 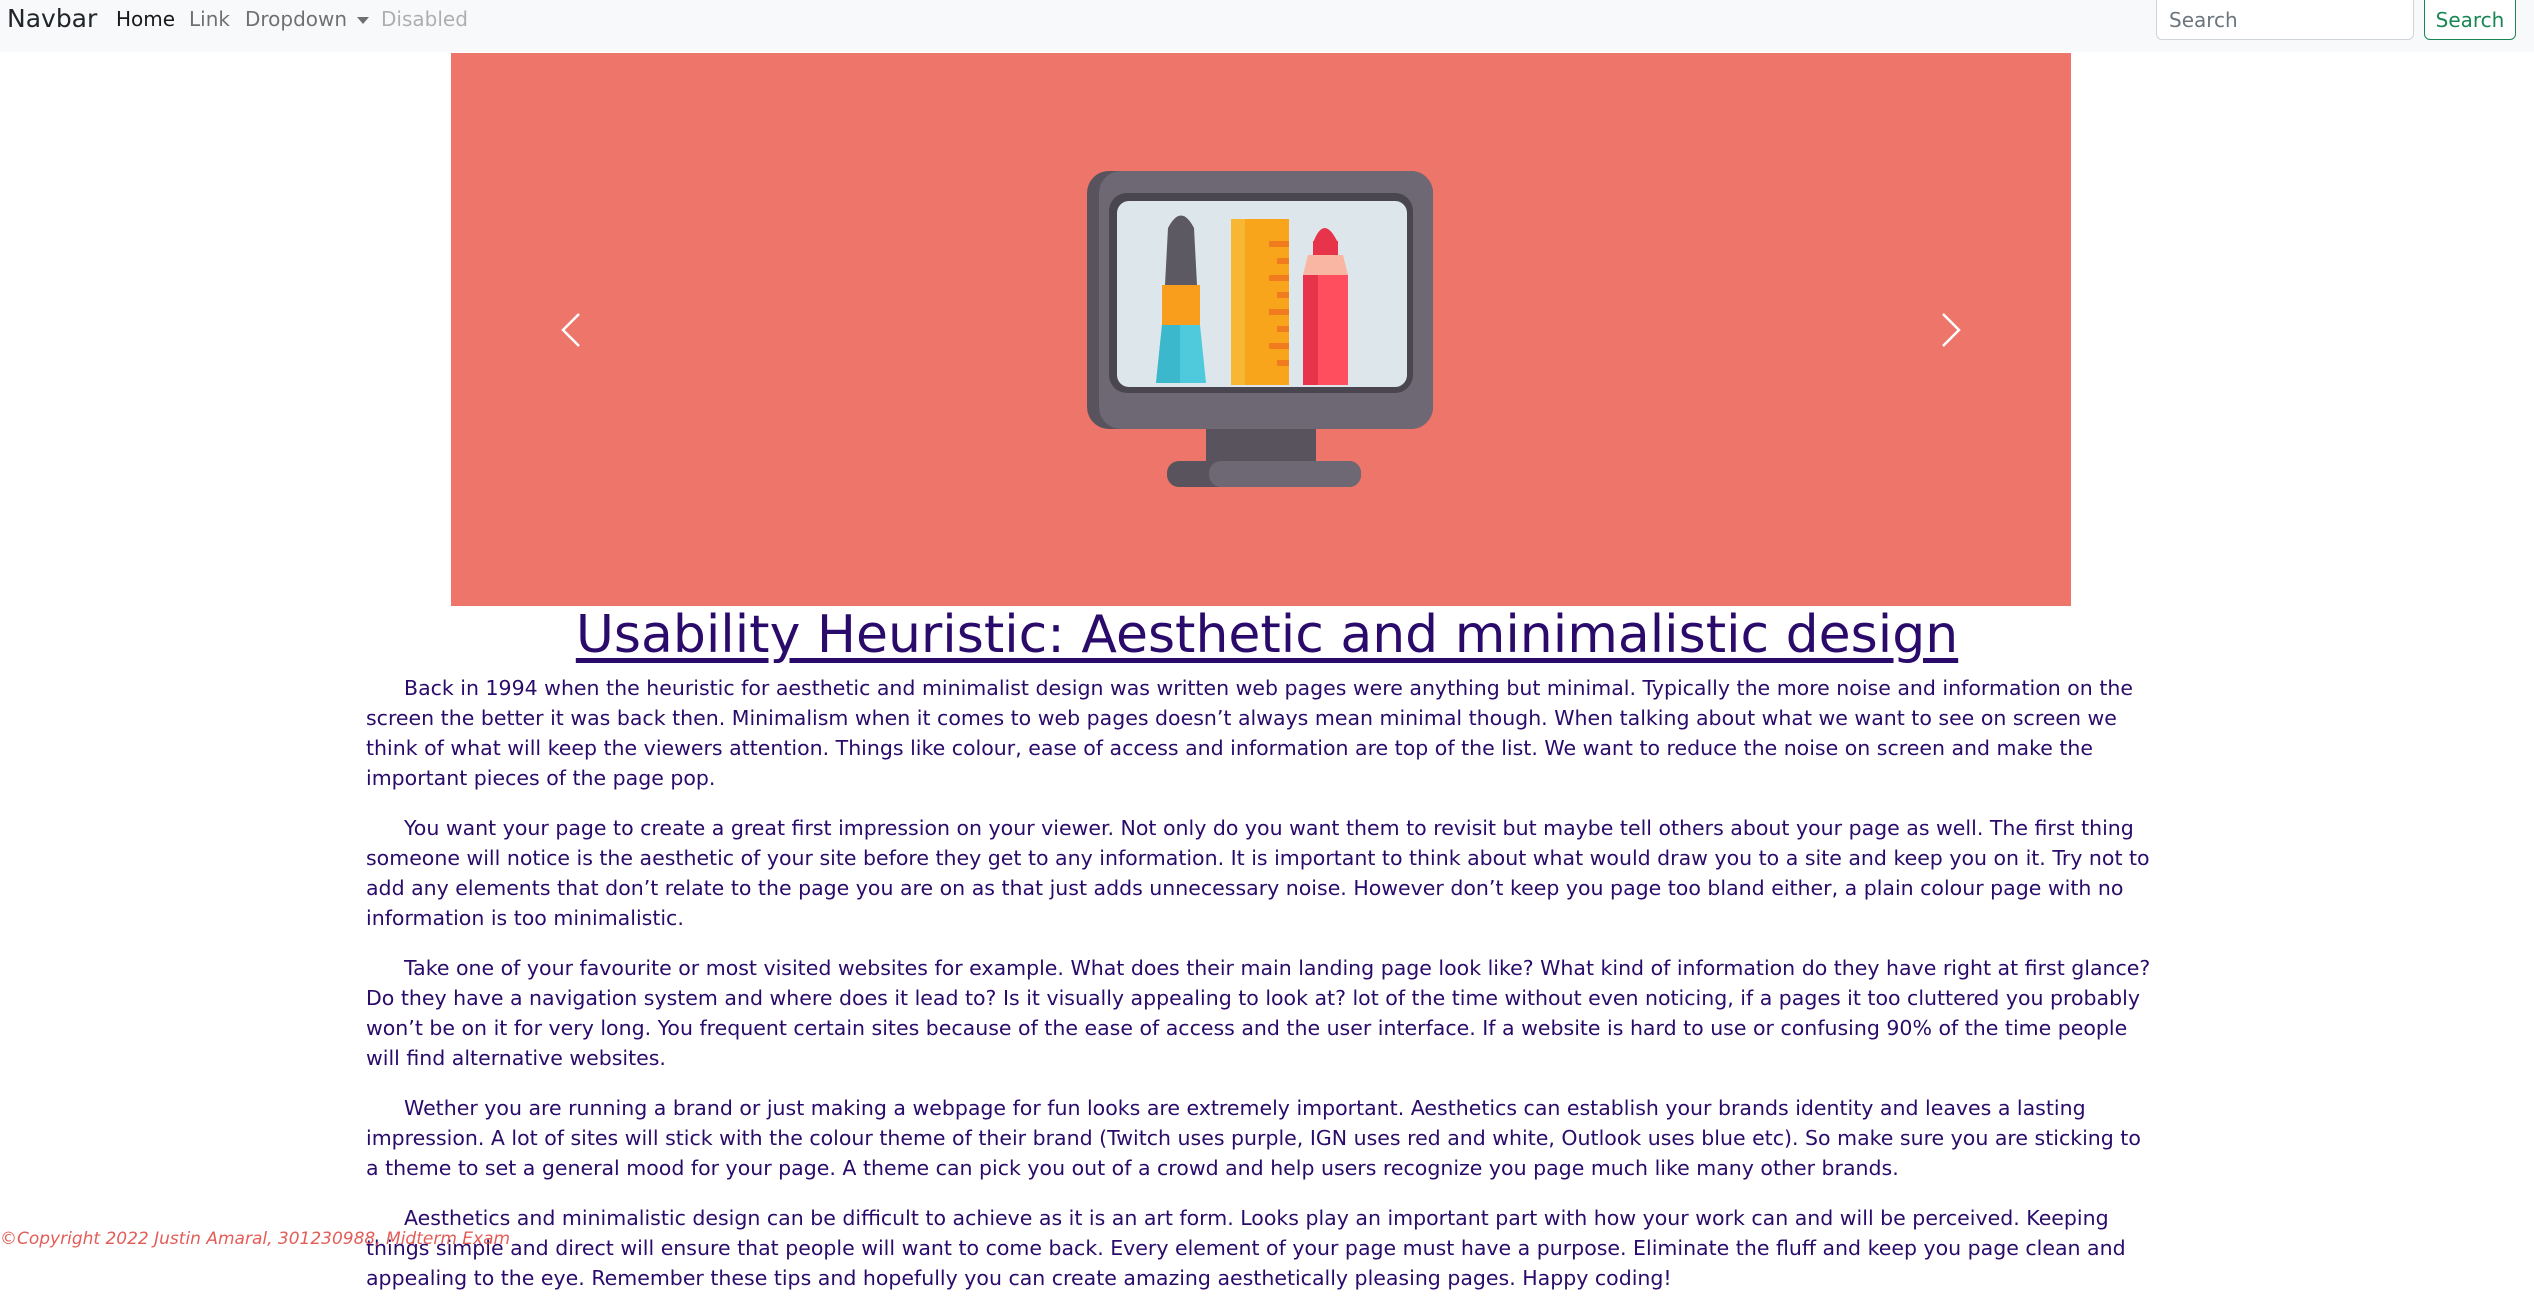 I want to click on search-input, so click(x=2285, y=20).